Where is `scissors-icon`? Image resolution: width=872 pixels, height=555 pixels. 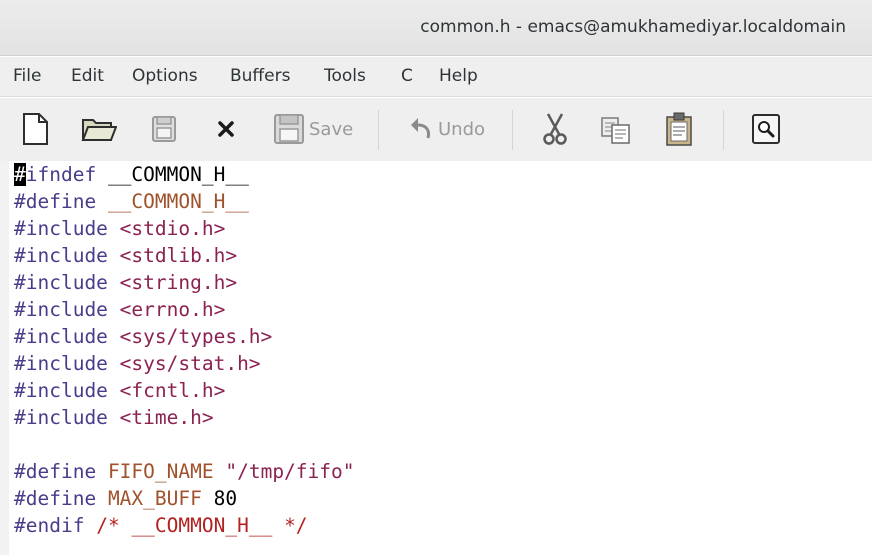
scissors-icon is located at coordinates (555, 129).